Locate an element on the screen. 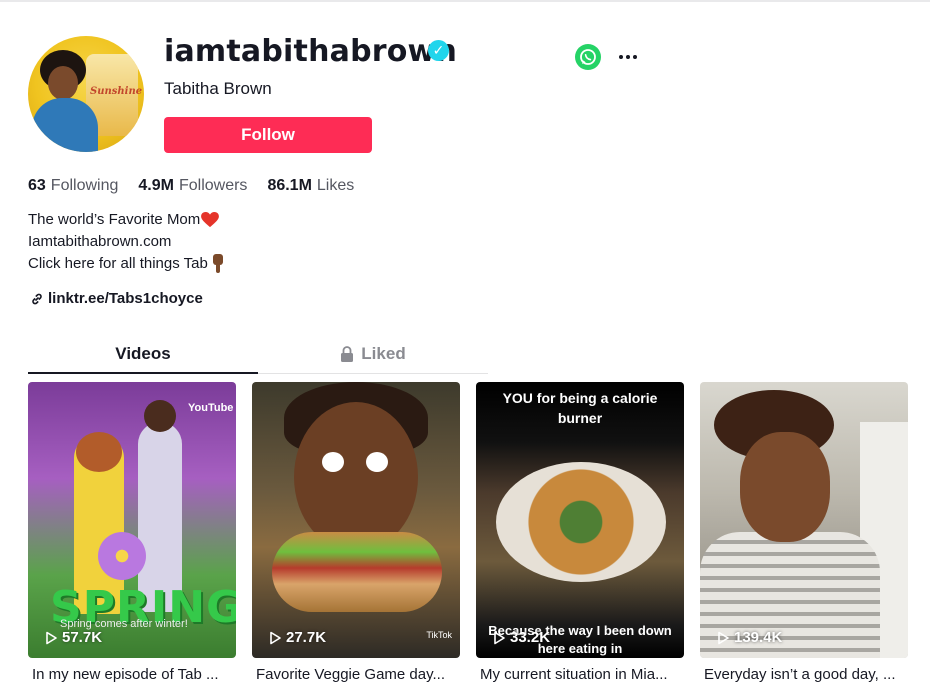 This screenshot has width=930, height=696. view-count: 139.4K is located at coordinates (749, 637).